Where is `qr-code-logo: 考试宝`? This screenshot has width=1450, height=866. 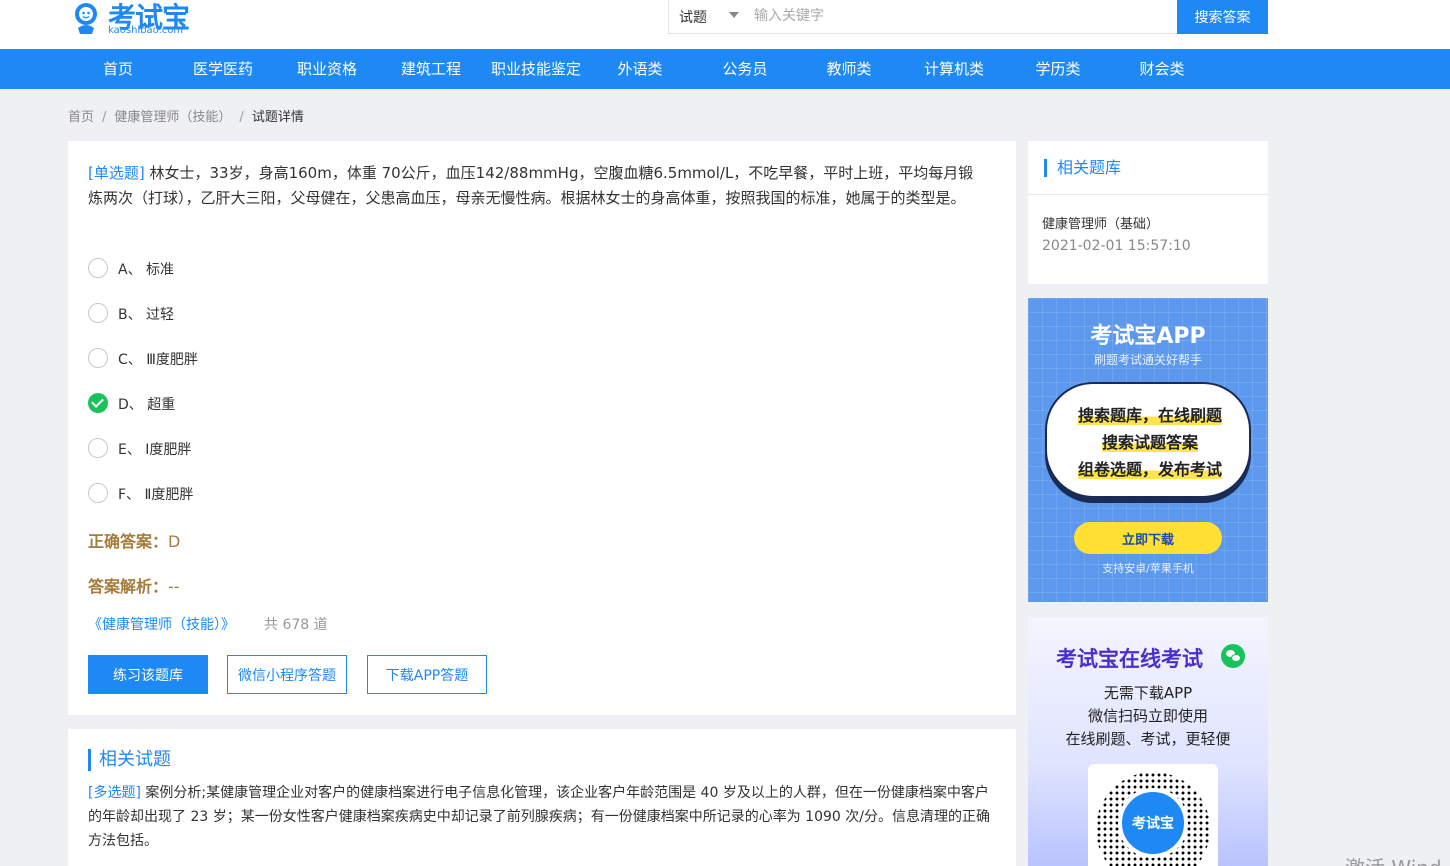
qr-code-logo: 考试宝 is located at coordinates (1153, 823).